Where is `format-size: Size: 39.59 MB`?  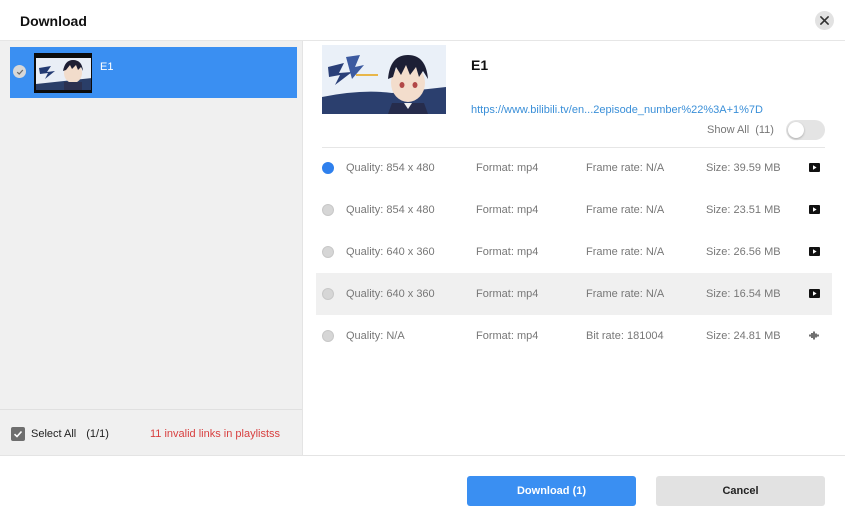 format-size: Size: 39.59 MB is located at coordinates (743, 168).